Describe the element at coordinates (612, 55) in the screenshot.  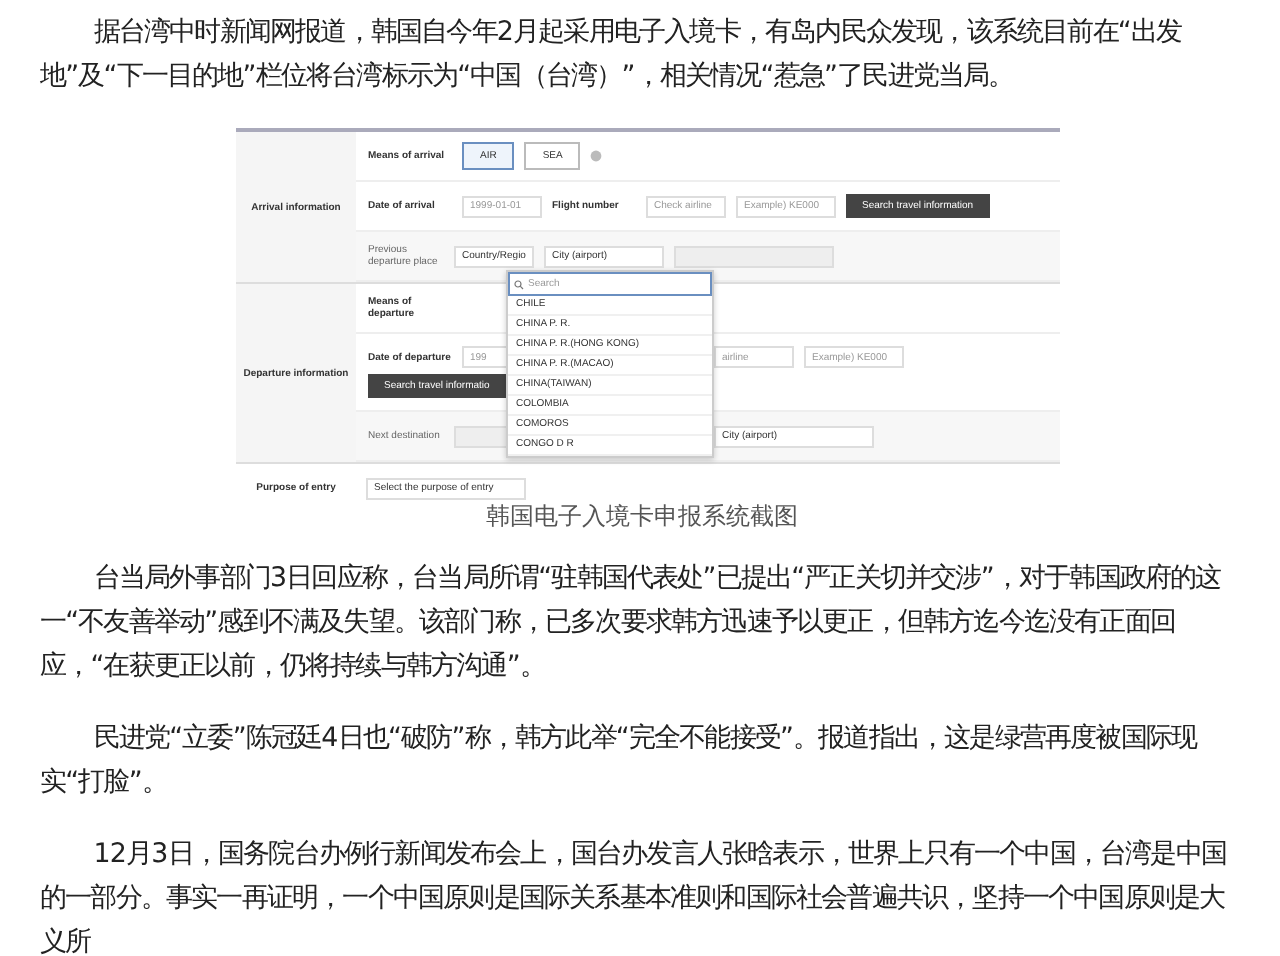
I see `article-paragraph: 据台湾中时新闻网报道，韩国自今年2月起采用电子入境卡，有岛内民众发现，该系统目前在“出发地”及“下一目的地”栏位将台湾标示为“中国（台湾）”，相关情况“惹急”了民进党当局。` at that location.